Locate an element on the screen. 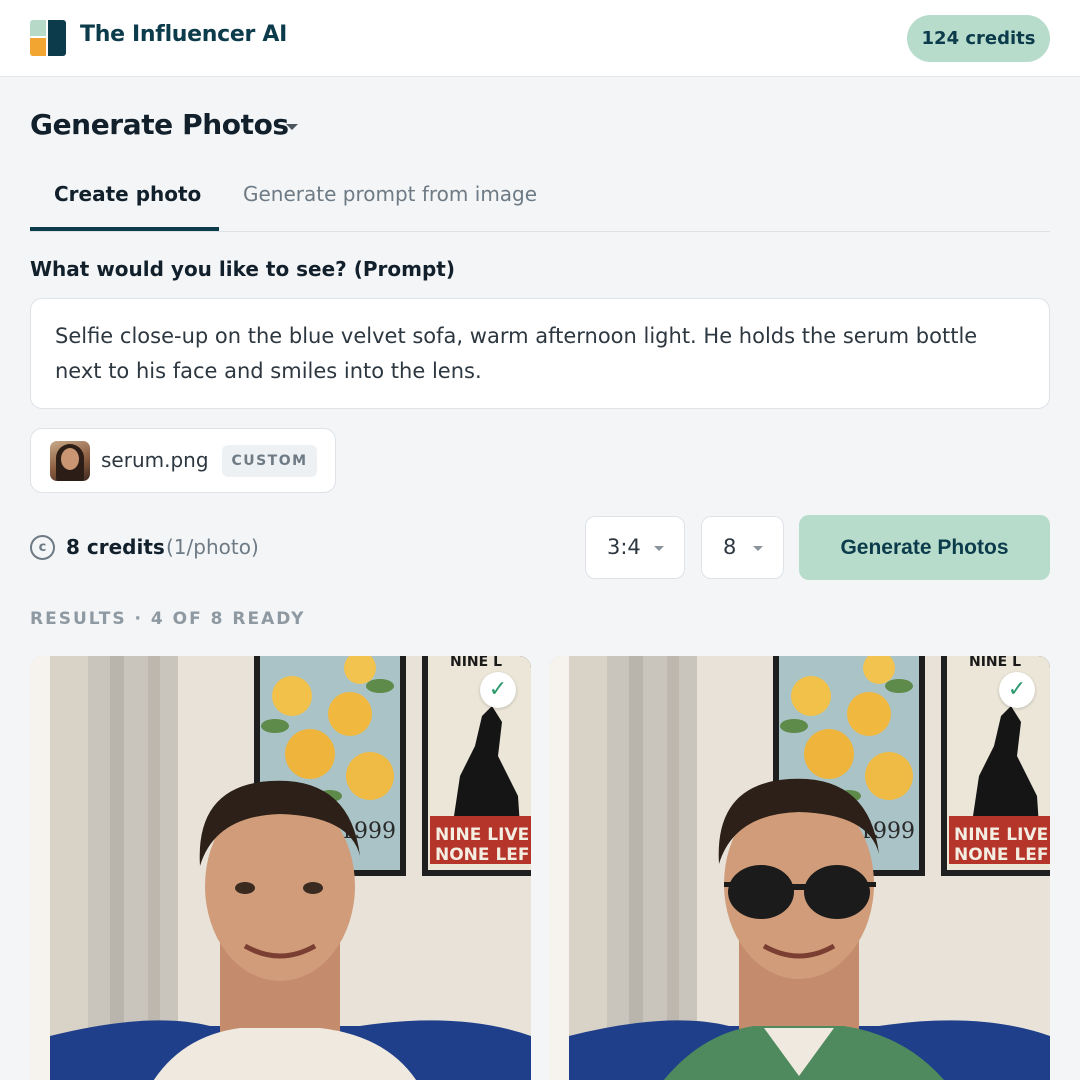 This screenshot has width=1080, height=1080. active-tab-indicator is located at coordinates (124, 229).